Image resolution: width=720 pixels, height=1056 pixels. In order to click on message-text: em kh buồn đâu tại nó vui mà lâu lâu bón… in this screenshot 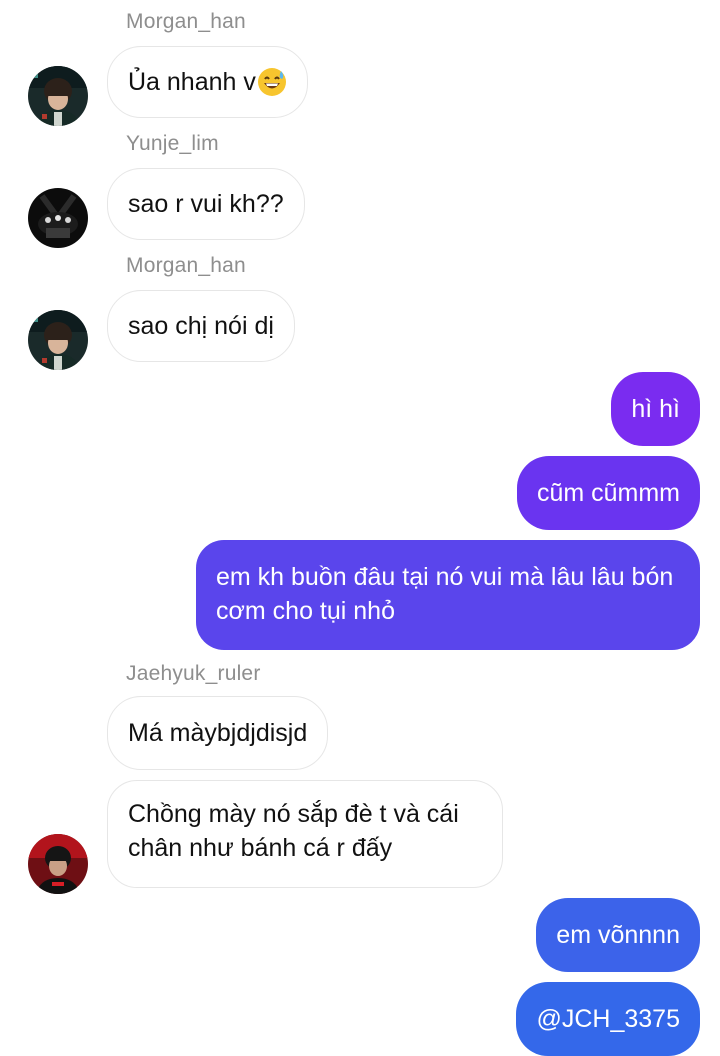, I will do `click(445, 594)`.